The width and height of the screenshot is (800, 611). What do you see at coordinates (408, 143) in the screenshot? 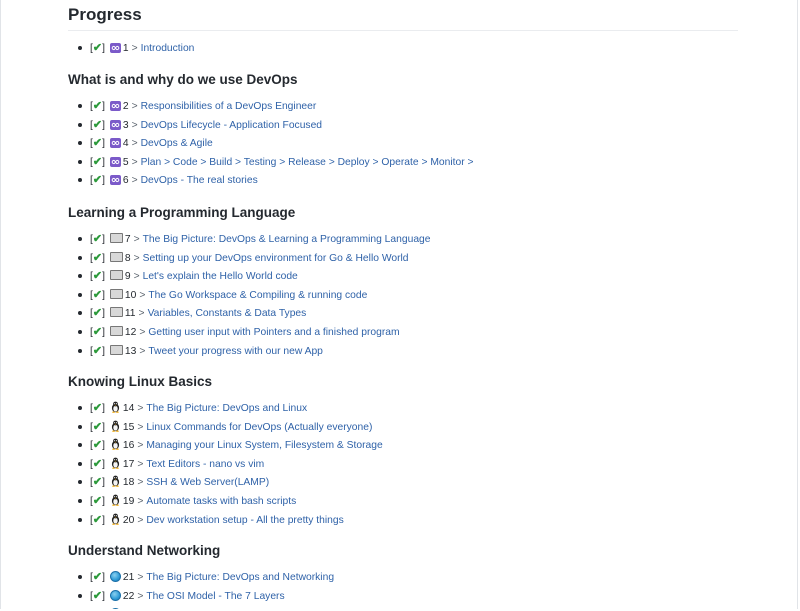
I see `progress-item: [✔] 4 > DevOps & Agile` at bounding box center [408, 143].